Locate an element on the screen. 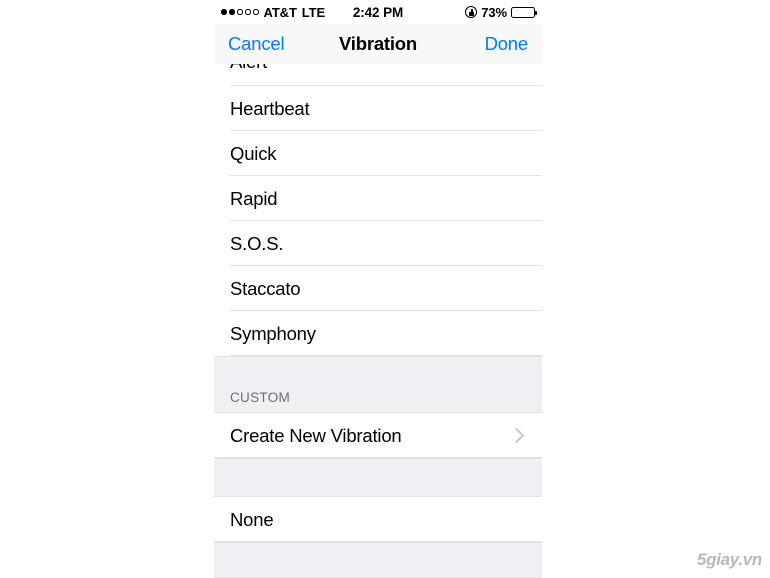  custom-section-header-label: CUSTOM is located at coordinates (260, 397).